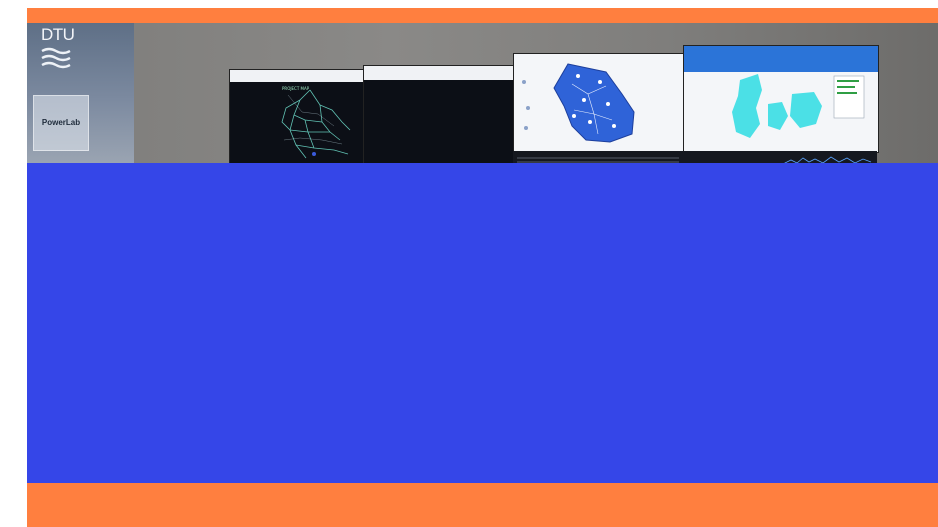 Image resolution: width=938 pixels, height=527 pixels. What do you see at coordinates (439, 114) in the screenshot?
I see `screen-blank` at bounding box center [439, 114].